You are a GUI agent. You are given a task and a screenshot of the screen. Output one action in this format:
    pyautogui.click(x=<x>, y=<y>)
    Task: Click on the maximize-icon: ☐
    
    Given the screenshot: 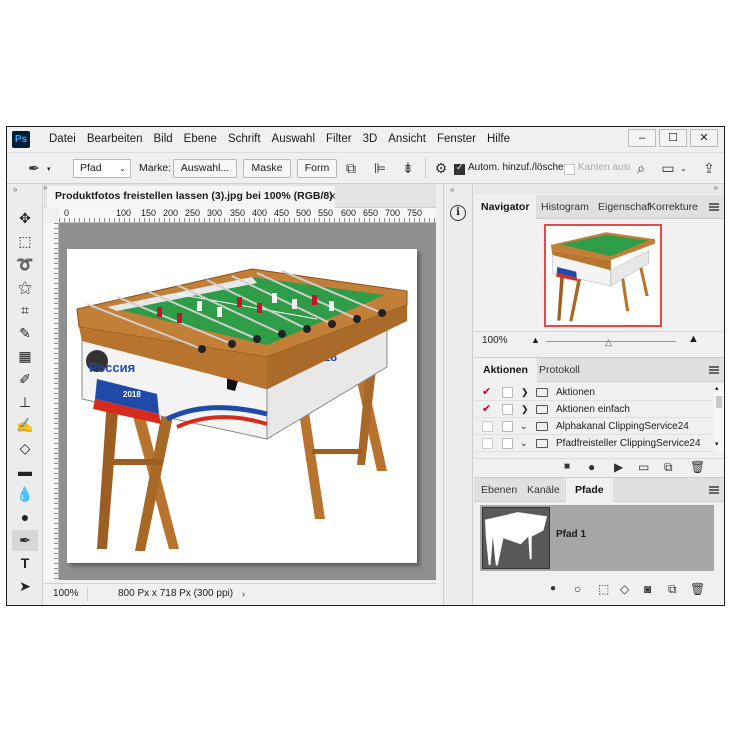 What is the action you would take?
    pyautogui.click(x=673, y=138)
    